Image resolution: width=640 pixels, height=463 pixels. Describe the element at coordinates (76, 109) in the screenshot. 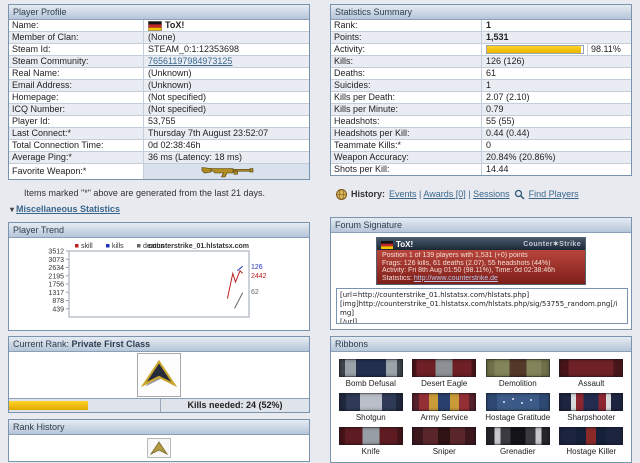

I see `profile-label: ICQ Number:` at that location.